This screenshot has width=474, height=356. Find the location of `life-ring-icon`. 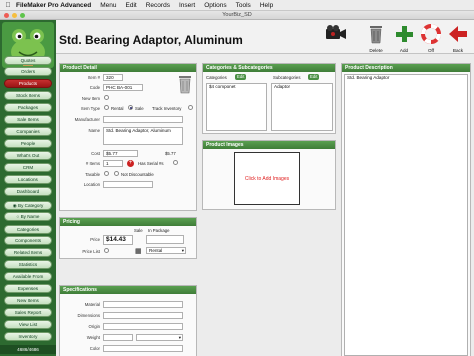

life-ring-icon is located at coordinates (431, 34).